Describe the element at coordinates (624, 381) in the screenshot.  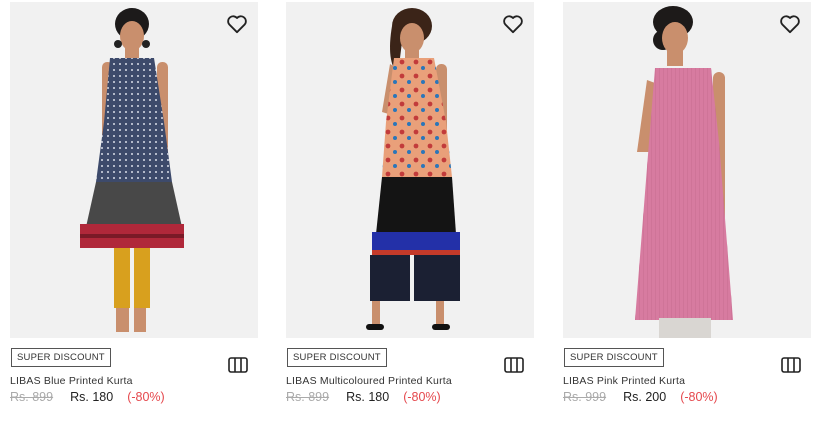
I see `product-title: LIBAS Pink Printed Kurta` at that location.